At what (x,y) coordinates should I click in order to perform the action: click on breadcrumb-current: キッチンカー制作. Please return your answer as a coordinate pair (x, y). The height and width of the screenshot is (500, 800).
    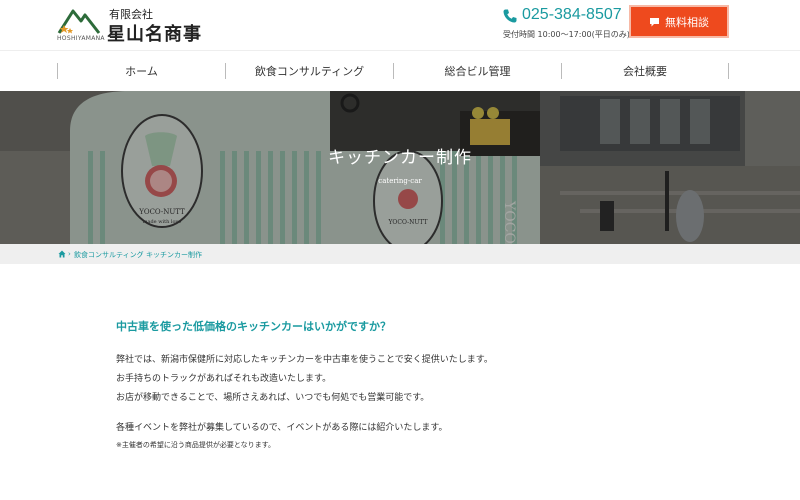
    Looking at the image, I should click on (174, 255).